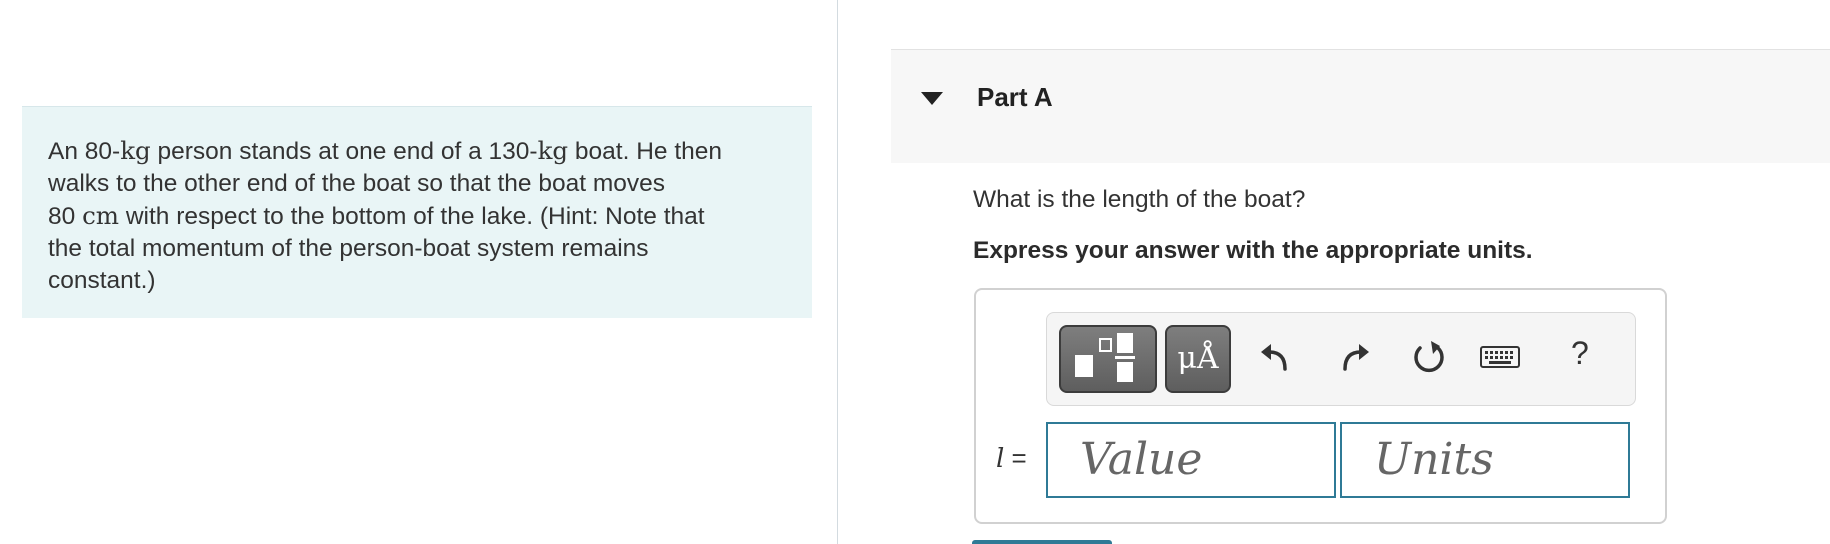 The image size is (1830, 544). What do you see at coordinates (84, 151) in the screenshot?
I see `problem-text: An 80-` at bounding box center [84, 151].